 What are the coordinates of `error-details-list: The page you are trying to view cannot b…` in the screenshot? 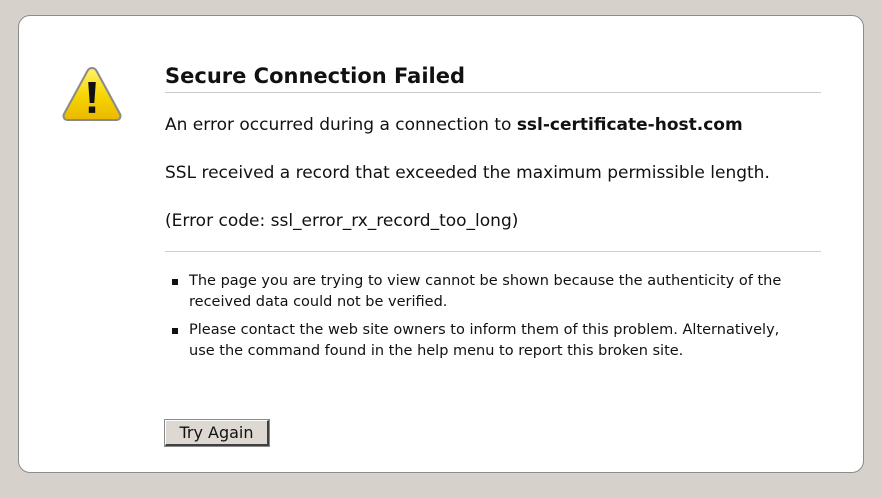 It's located at (493, 316).